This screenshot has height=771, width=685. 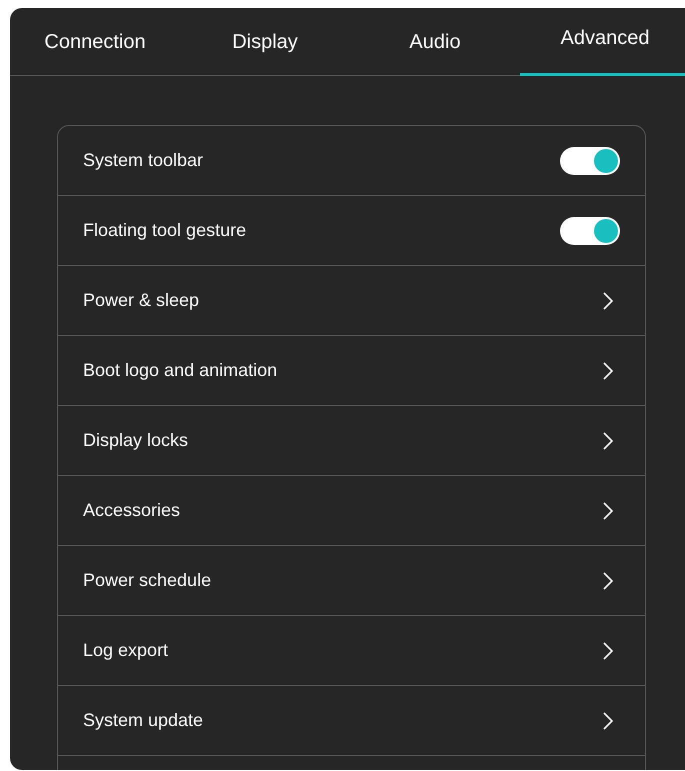 What do you see at coordinates (147, 580) in the screenshot?
I see `setting-label: Power schedule` at bounding box center [147, 580].